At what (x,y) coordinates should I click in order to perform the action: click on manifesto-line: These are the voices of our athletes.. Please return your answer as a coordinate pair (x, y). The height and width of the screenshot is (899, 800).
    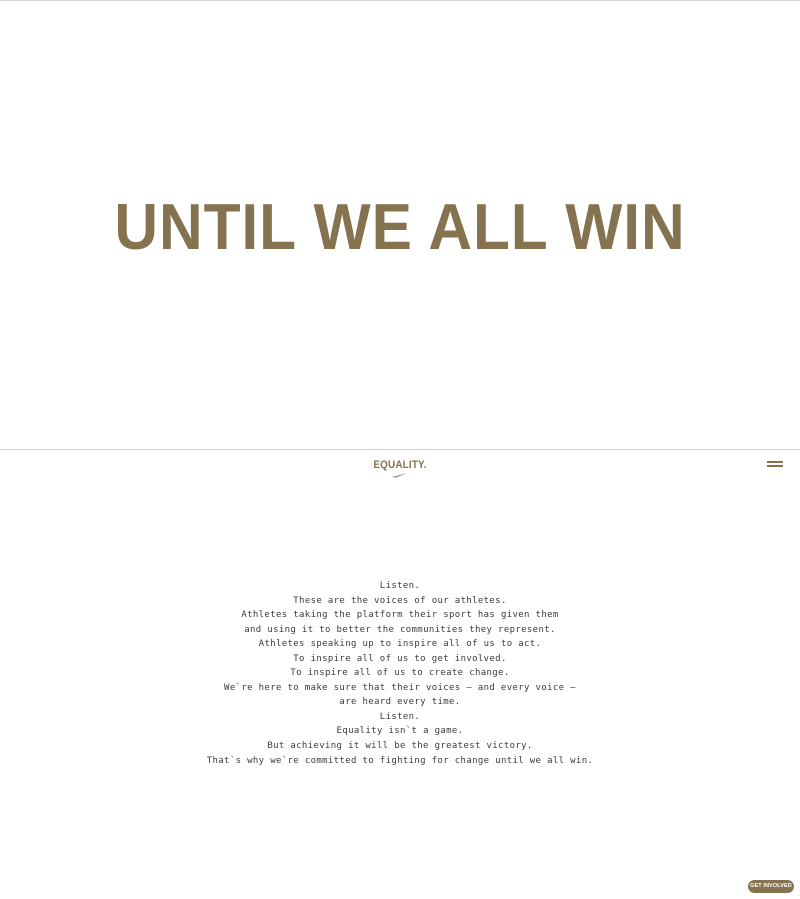
    Looking at the image, I should click on (400, 600).